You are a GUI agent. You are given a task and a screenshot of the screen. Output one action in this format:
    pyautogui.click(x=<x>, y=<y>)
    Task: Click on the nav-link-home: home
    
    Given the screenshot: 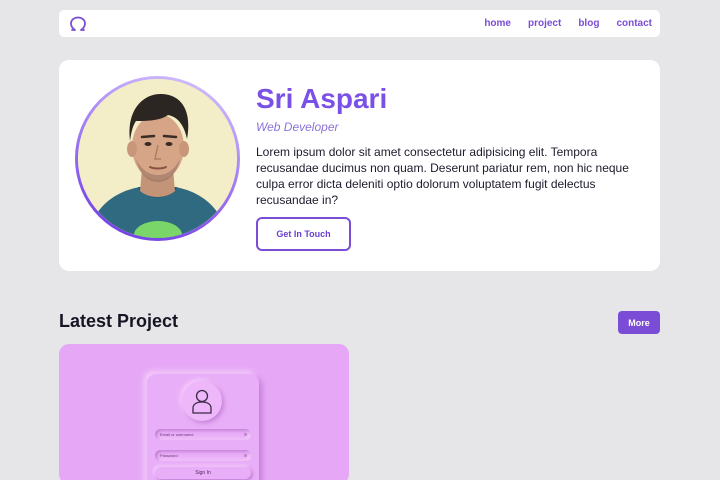 What is the action you would take?
    pyautogui.click(x=497, y=23)
    